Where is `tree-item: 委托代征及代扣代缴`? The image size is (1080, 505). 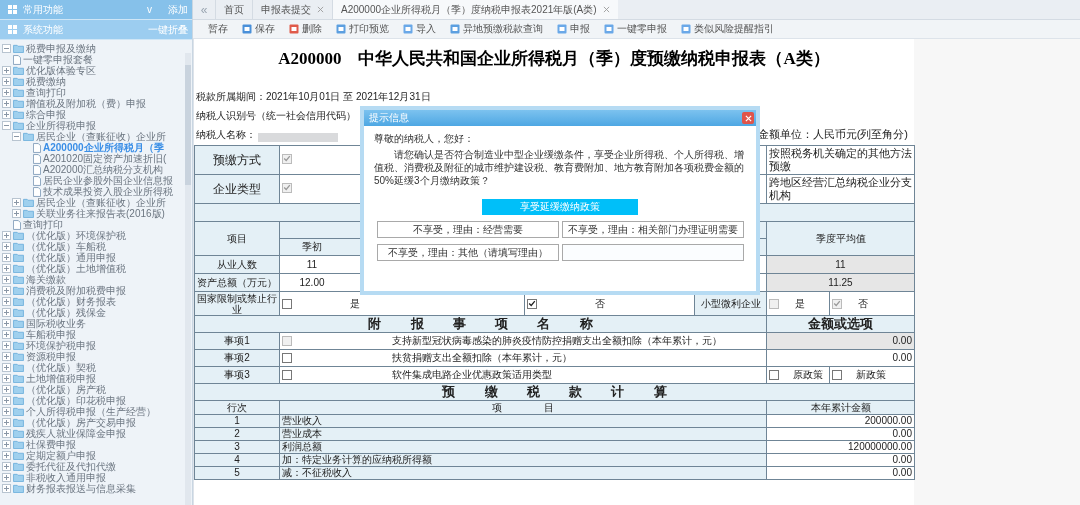
tree-item: 委托代征及代扣代缴 is located at coordinates (71, 466).